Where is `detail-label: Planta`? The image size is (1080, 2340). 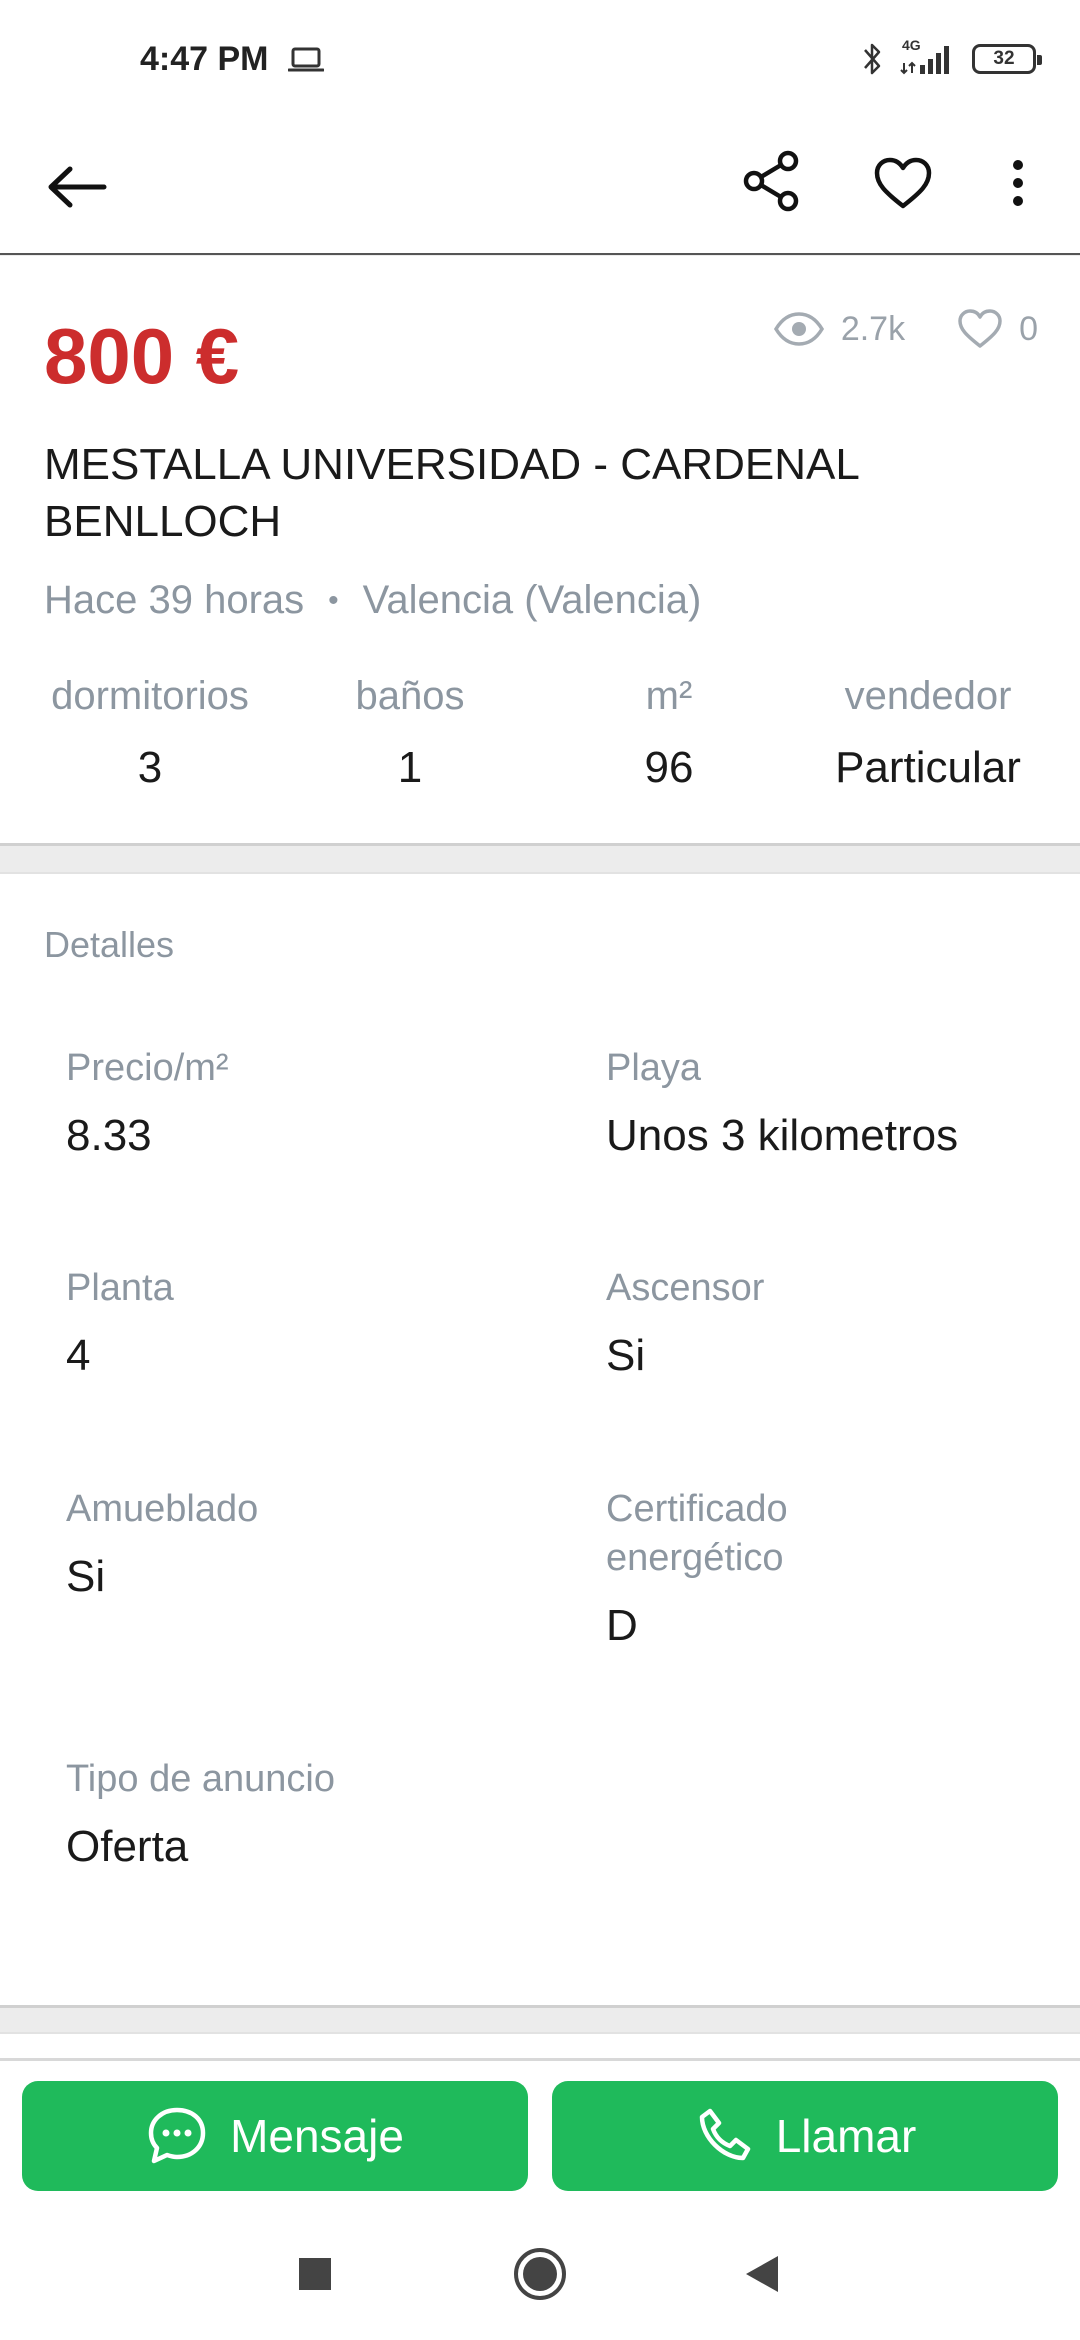
detail-label: Planta is located at coordinates (120, 1288).